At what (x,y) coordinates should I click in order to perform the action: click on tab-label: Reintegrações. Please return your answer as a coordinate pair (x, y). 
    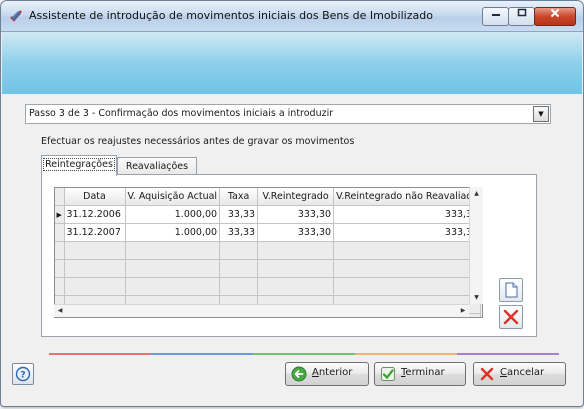
    Looking at the image, I should click on (79, 164).